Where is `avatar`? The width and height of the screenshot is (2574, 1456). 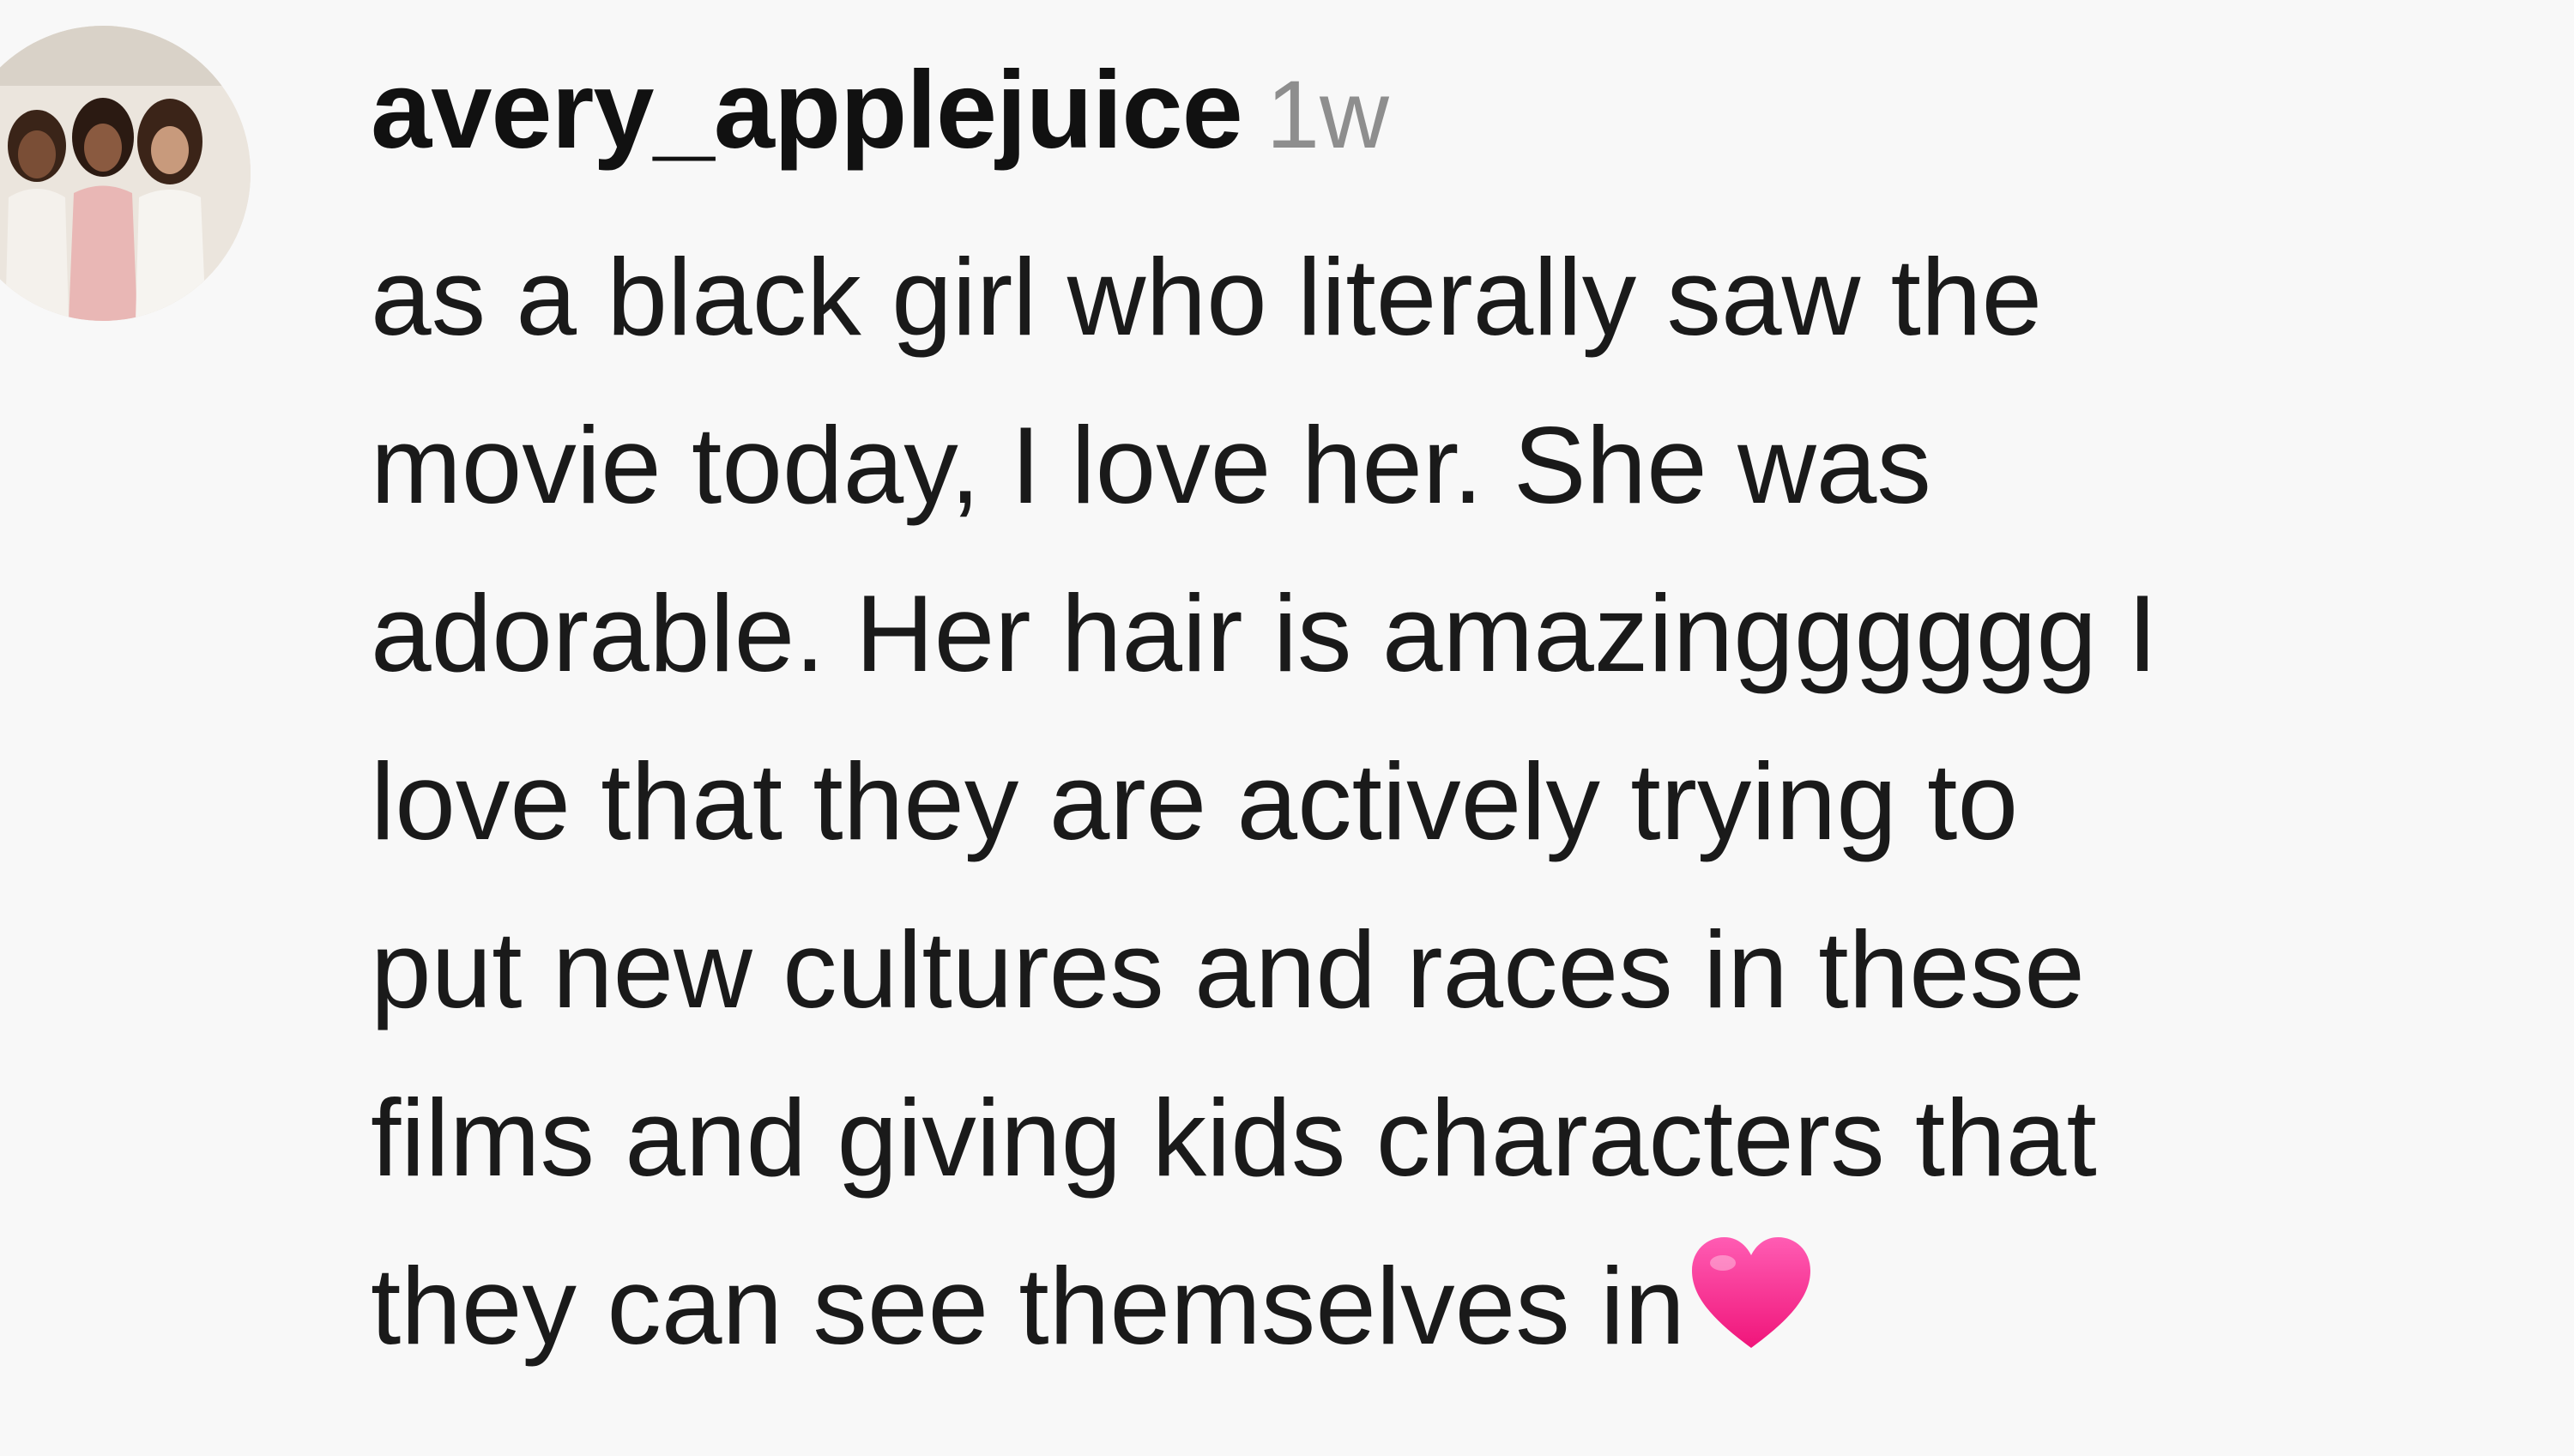
avatar is located at coordinates (125, 173).